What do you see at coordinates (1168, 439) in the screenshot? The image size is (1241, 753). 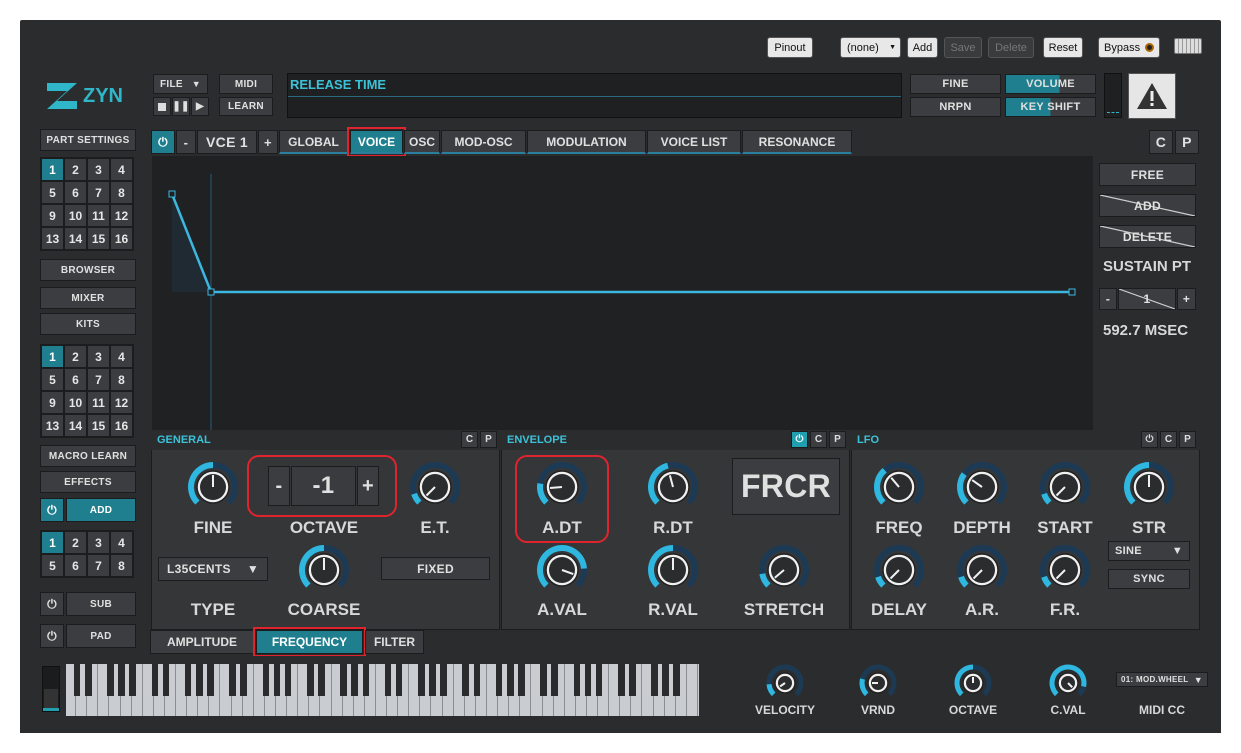 I see `lfo-copy-button: C` at bounding box center [1168, 439].